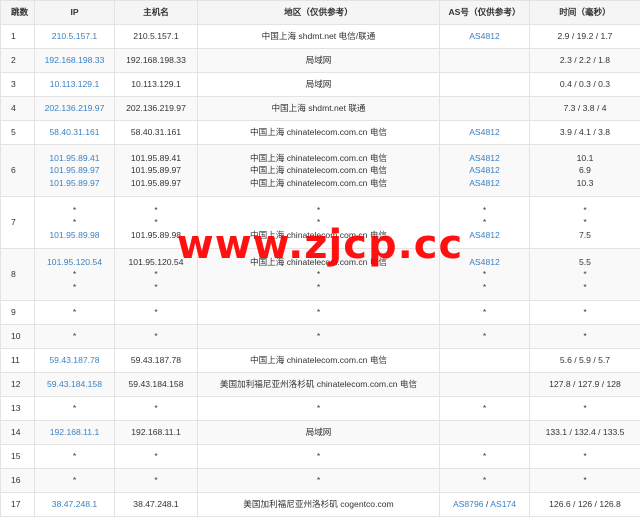 This screenshot has height=517, width=640. I want to click on ip-cell: 202.136.219.97, so click(75, 109).